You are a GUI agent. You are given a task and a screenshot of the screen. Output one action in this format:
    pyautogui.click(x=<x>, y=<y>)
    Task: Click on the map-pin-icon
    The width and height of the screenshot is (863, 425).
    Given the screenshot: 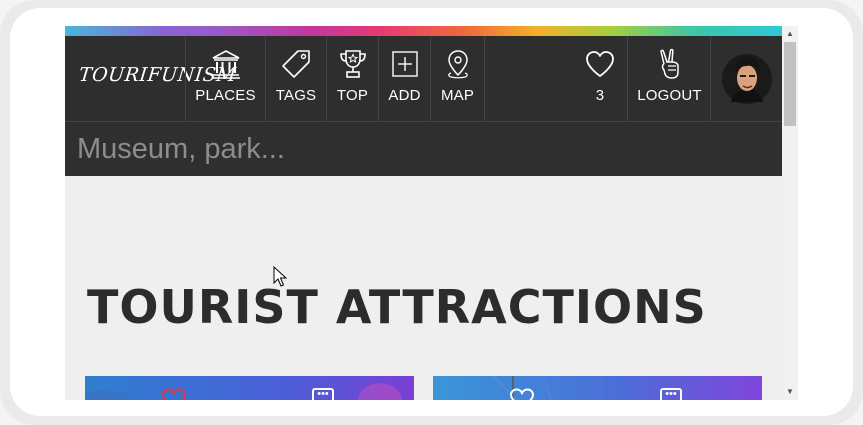 What is the action you would take?
    pyautogui.click(x=457, y=64)
    